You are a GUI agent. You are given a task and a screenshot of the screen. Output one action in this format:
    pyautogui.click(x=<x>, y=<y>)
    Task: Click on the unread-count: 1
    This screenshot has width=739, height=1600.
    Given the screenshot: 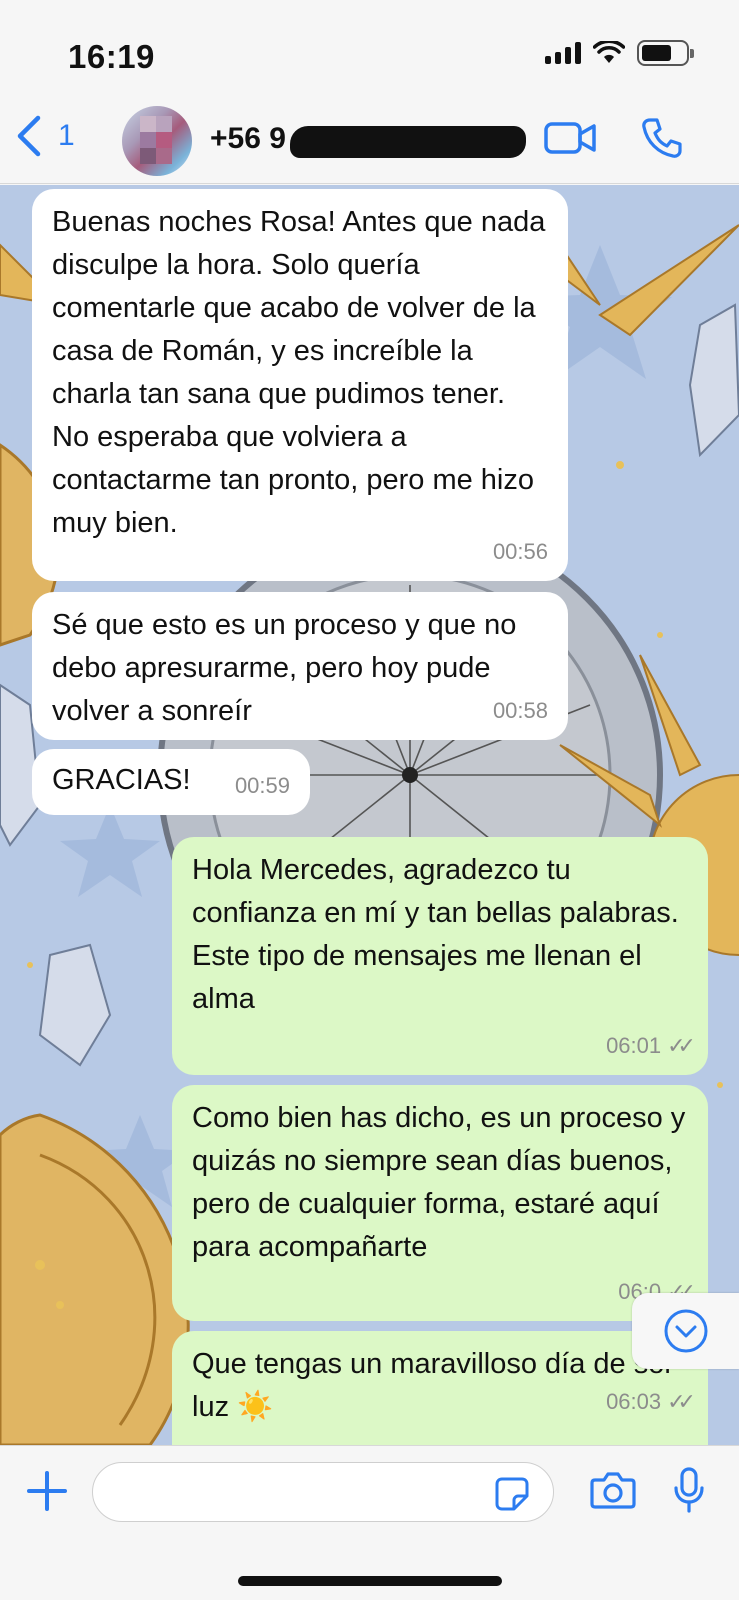 What is the action you would take?
    pyautogui.click(x=66, y=135)
    